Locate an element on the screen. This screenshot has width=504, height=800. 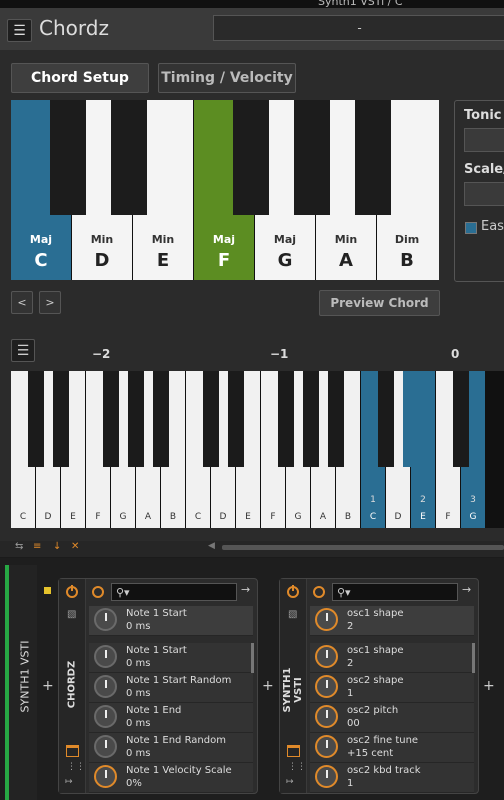
device-sidebar: ▧ SYNTH1 VSTI ⋮⋮ ↦ is located at coordinates (293, 686).